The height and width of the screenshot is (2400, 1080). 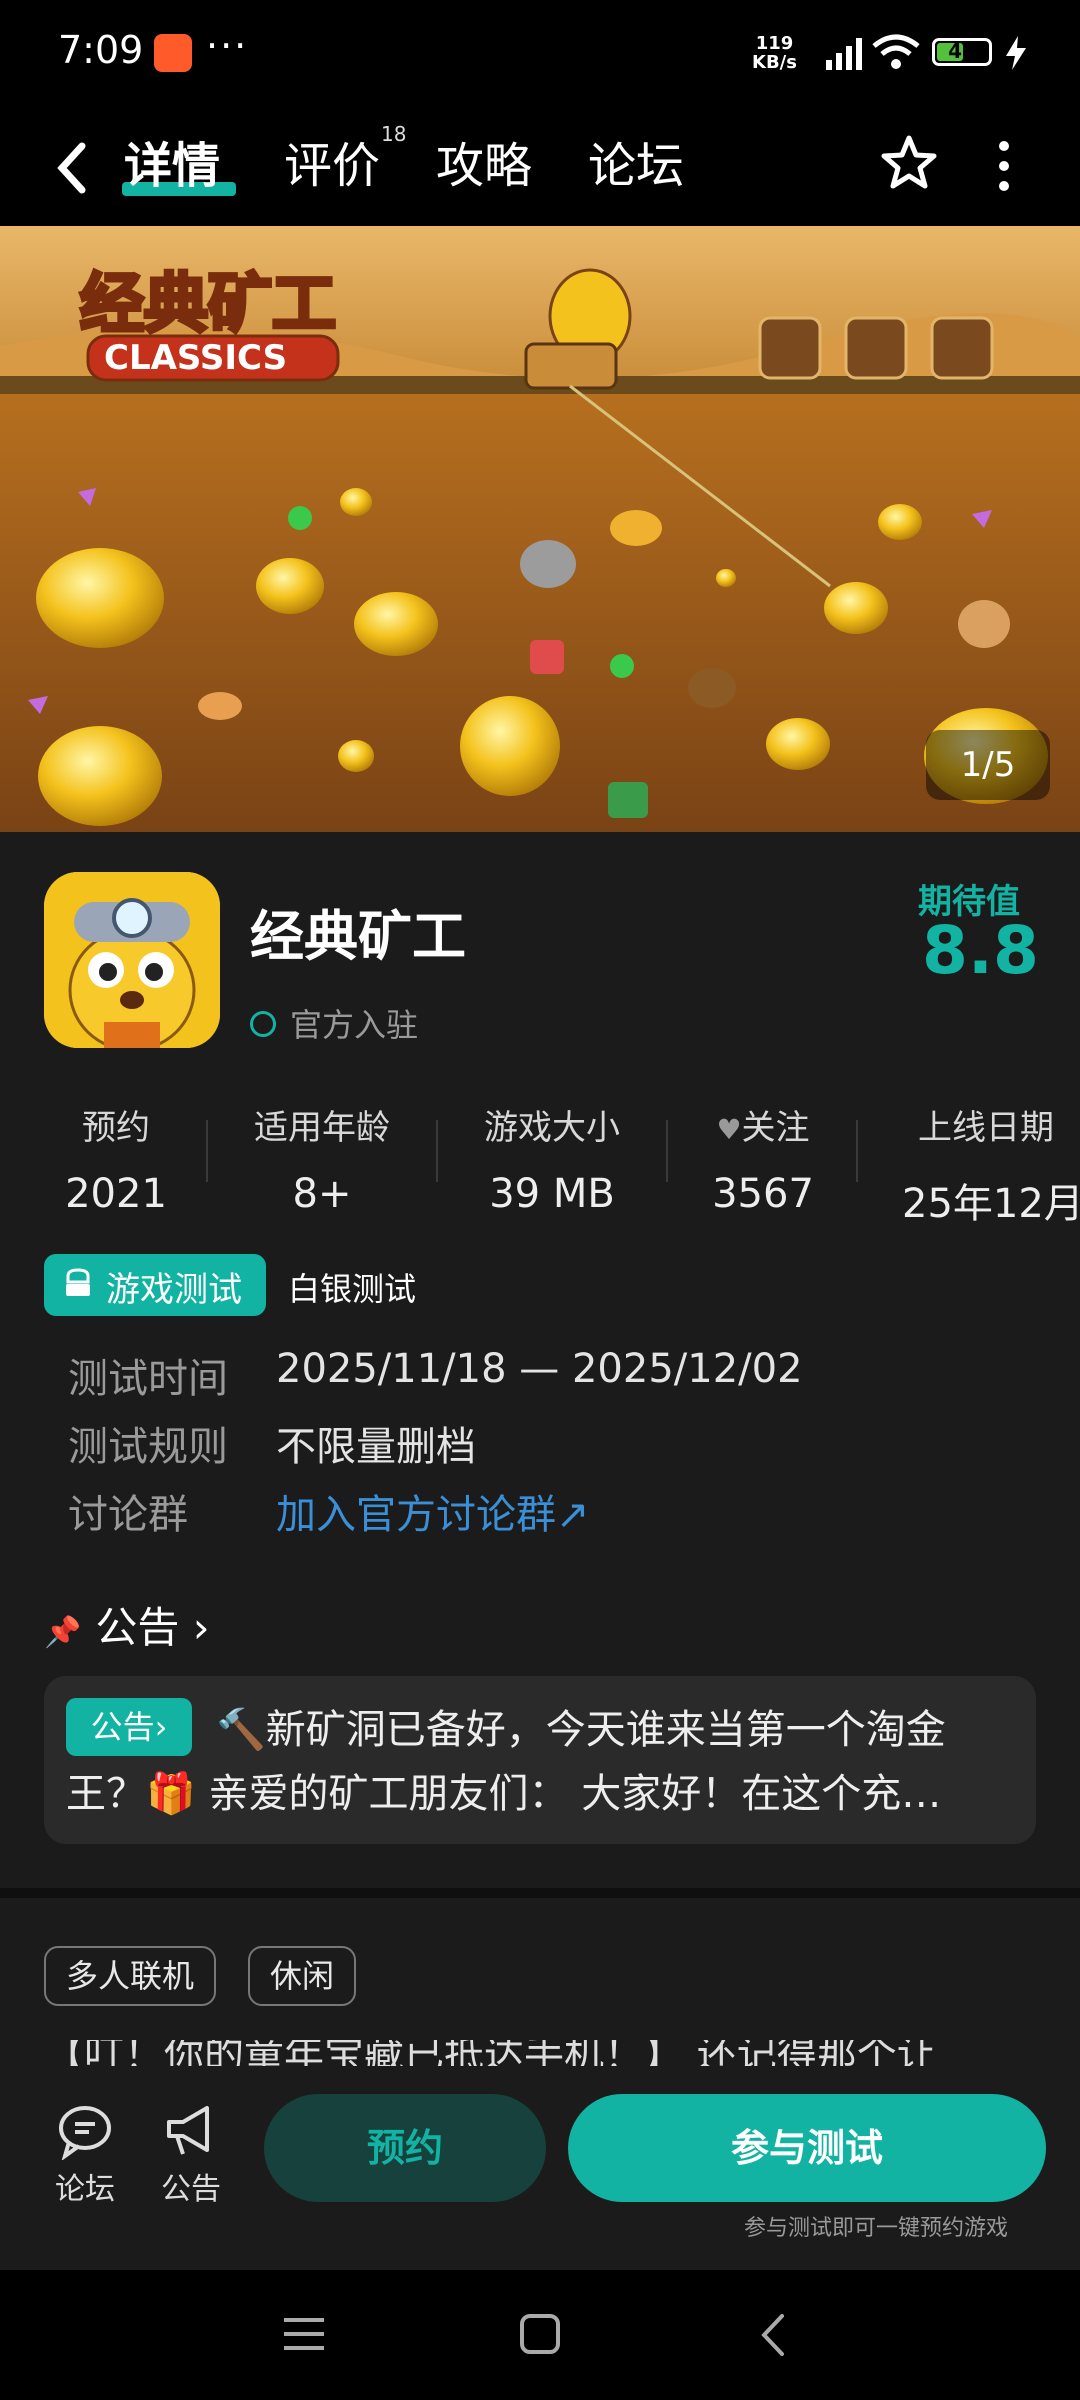 What do you see at coordinates (358, 936) in the screenshot?
I see `app-name: 经典矿工` at bounding box center [358, 936].